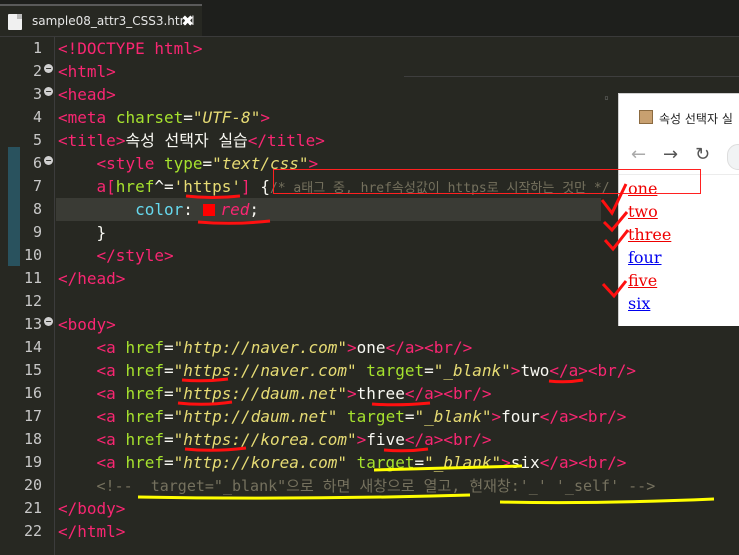 Image resolution: width=739 pixels, height=555 pixels. Describe the element at coordinates (116, 255) in the screenshot. I see `code-line-10: </style>` at that location.